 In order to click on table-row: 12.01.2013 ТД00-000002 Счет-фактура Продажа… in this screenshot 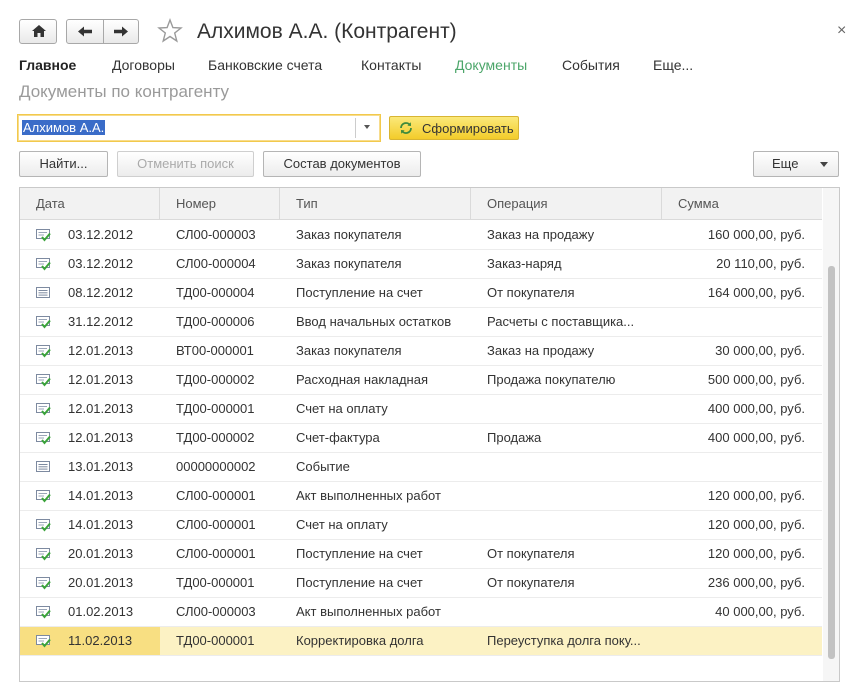, I will do `click(421, 438)`.